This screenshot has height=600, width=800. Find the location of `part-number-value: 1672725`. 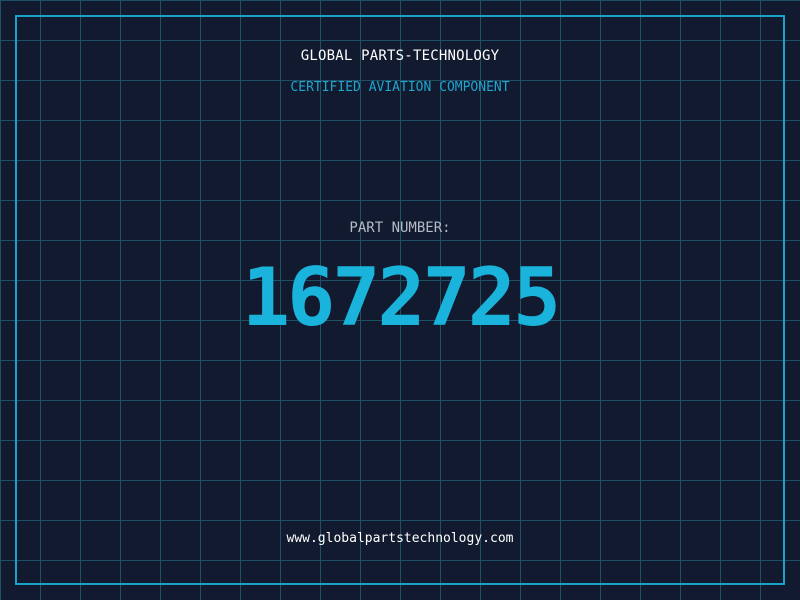

part-number-value: 1672725 is located at coordinates (401, 297).